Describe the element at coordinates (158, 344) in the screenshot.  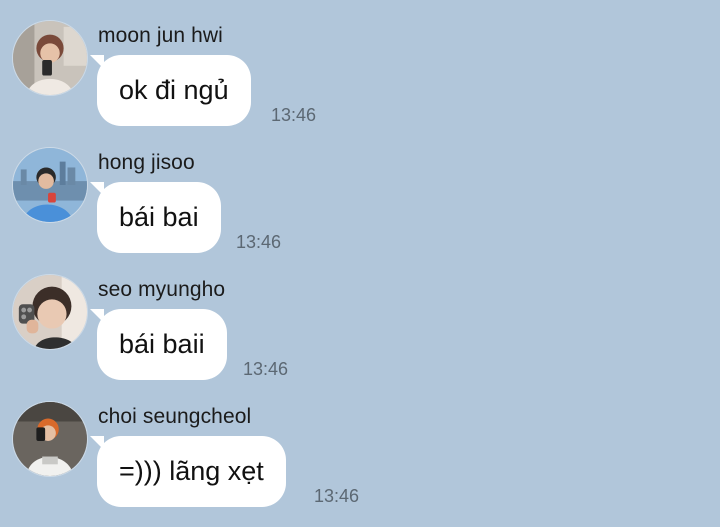
I see `message-bubble: bái baii` at that location.